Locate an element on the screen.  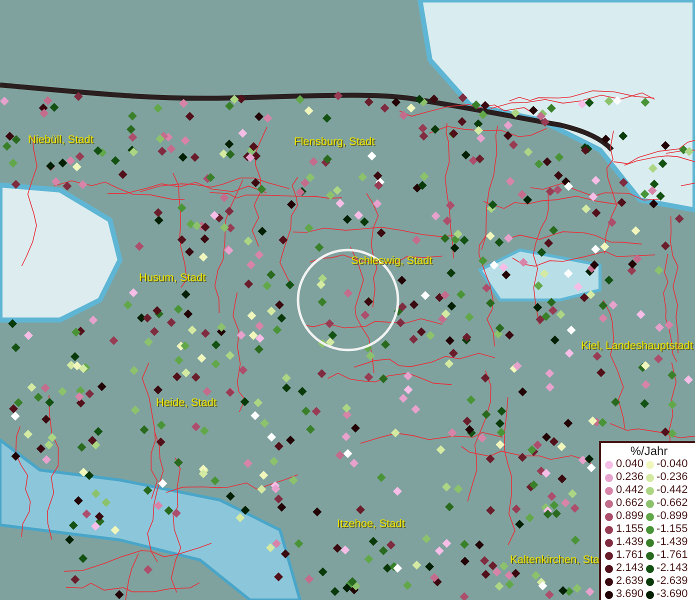
place-label: Itzehoe, Stadt is located at coordinates (371, 524).